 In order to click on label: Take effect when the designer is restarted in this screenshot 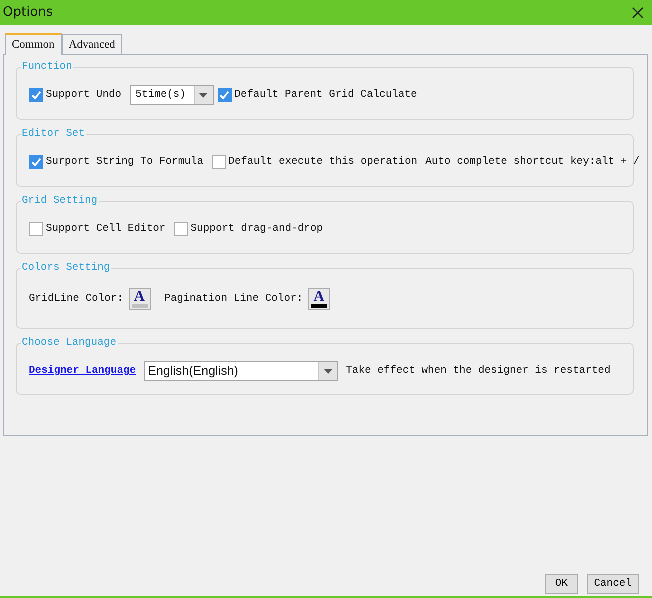, I will do `click(478, 371)`.